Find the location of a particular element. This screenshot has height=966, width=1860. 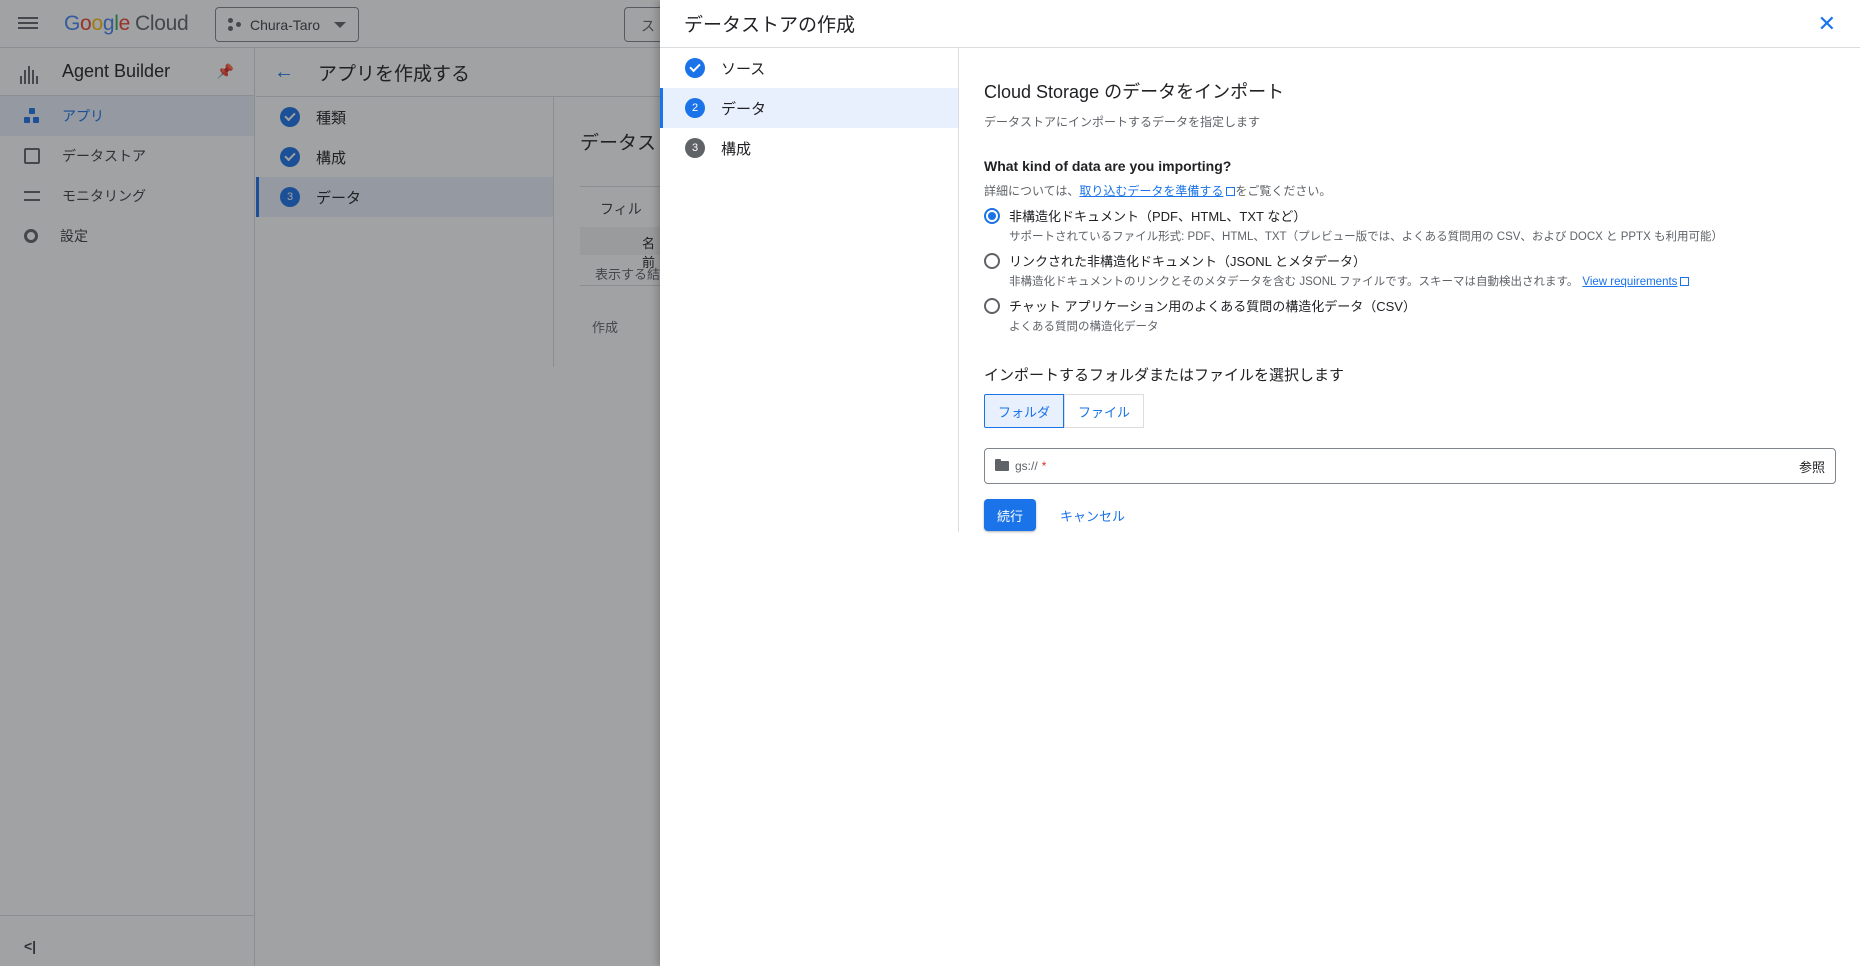

step-number-badge: 2 is located at coordinates (695, 108).